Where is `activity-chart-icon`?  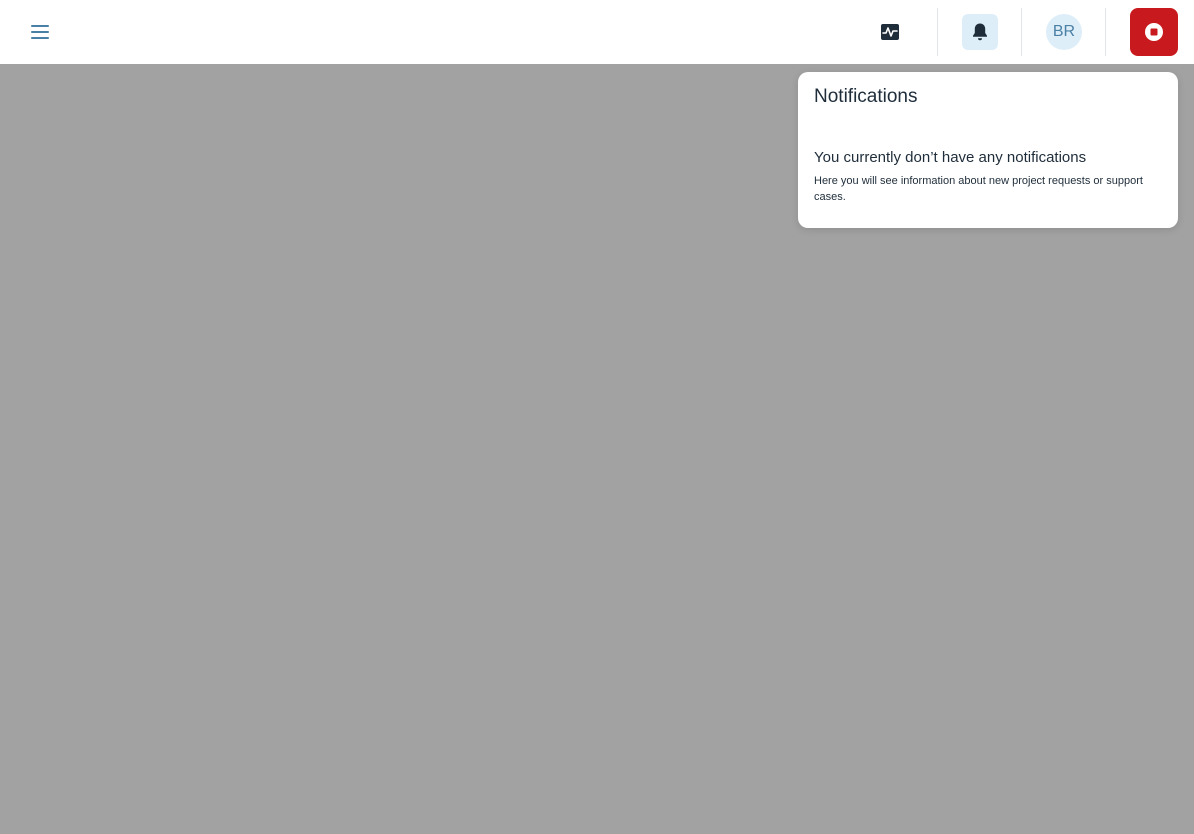 activity-chart-icon is located at coordinates (890, 32).